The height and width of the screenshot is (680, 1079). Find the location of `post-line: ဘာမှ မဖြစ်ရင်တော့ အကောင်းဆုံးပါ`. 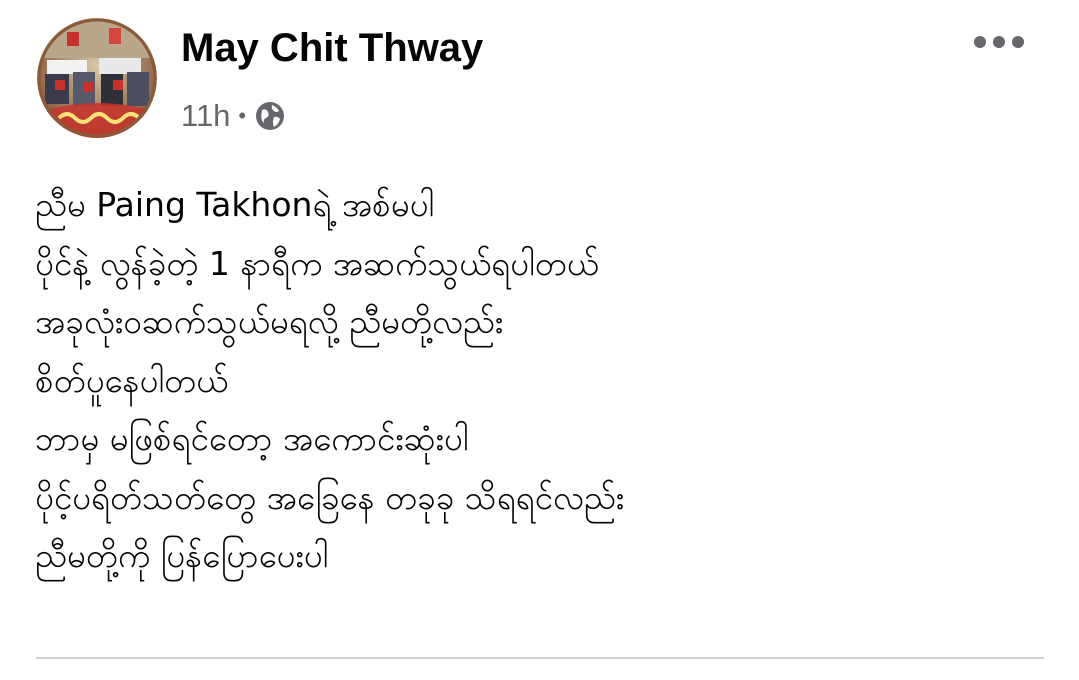

post-line: ဘာမှ မဖြစ်ရင်တော့ အကောင်းဆုံးပါ is located at coordinates (252, 438).